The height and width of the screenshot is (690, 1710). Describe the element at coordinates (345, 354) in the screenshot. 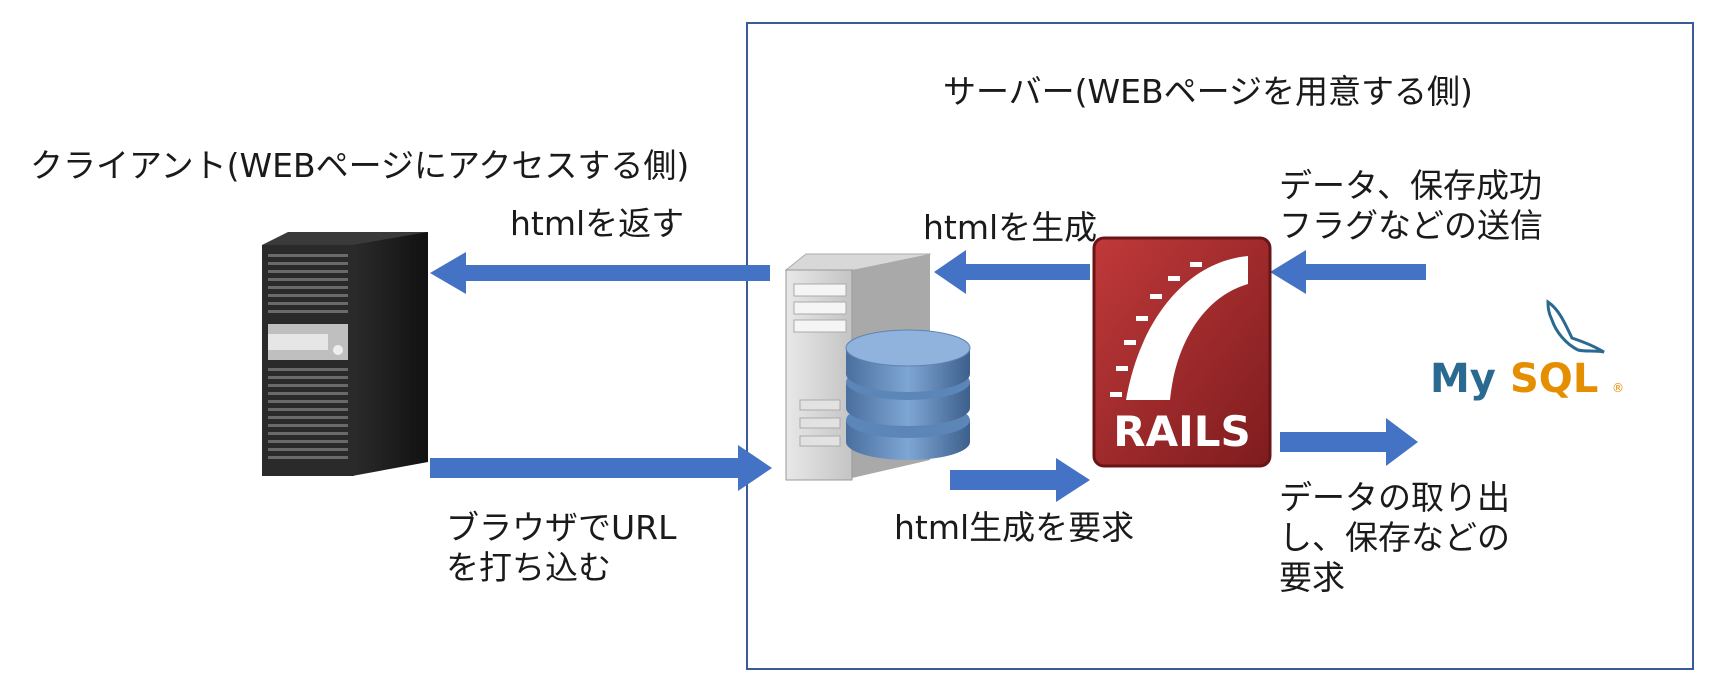

I see `client-server-icon` at that location.